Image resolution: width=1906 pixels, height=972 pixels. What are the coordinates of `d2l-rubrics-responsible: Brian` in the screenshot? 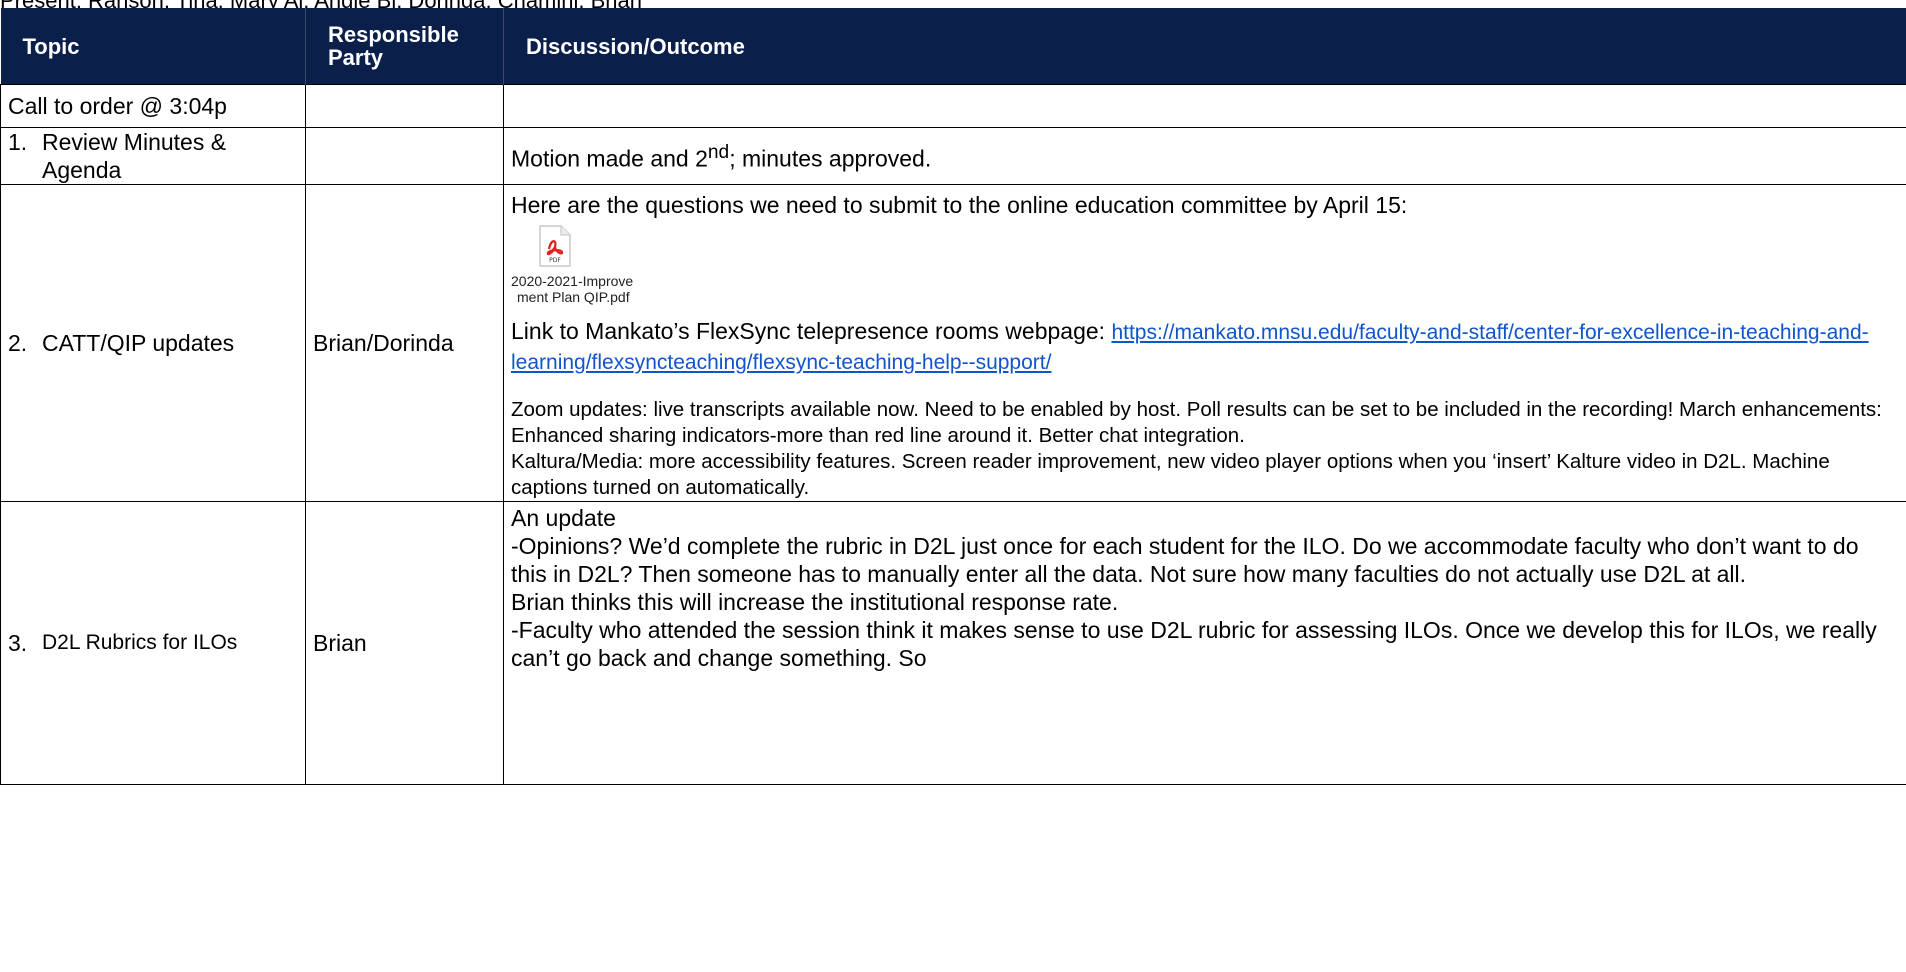 It's located at (404, 643).